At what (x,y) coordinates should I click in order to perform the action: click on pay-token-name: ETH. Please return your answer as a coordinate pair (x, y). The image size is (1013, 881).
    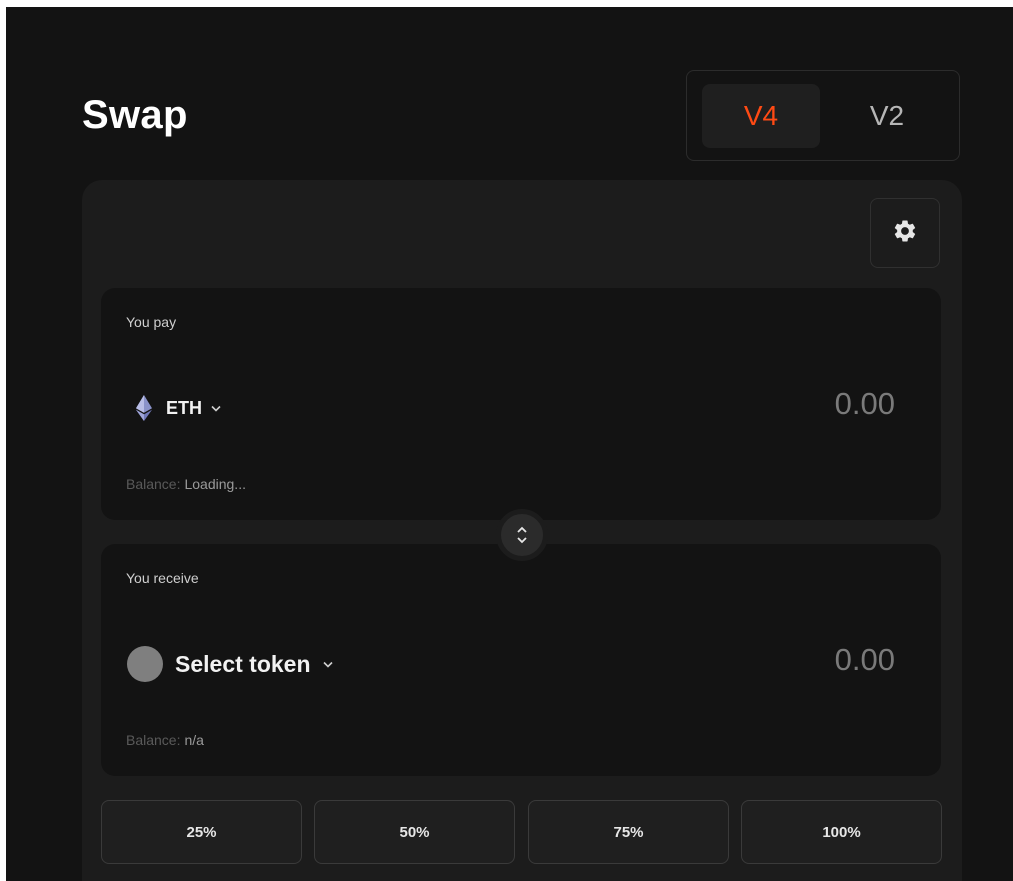
    Looking at the image, I should click on (184, 407).